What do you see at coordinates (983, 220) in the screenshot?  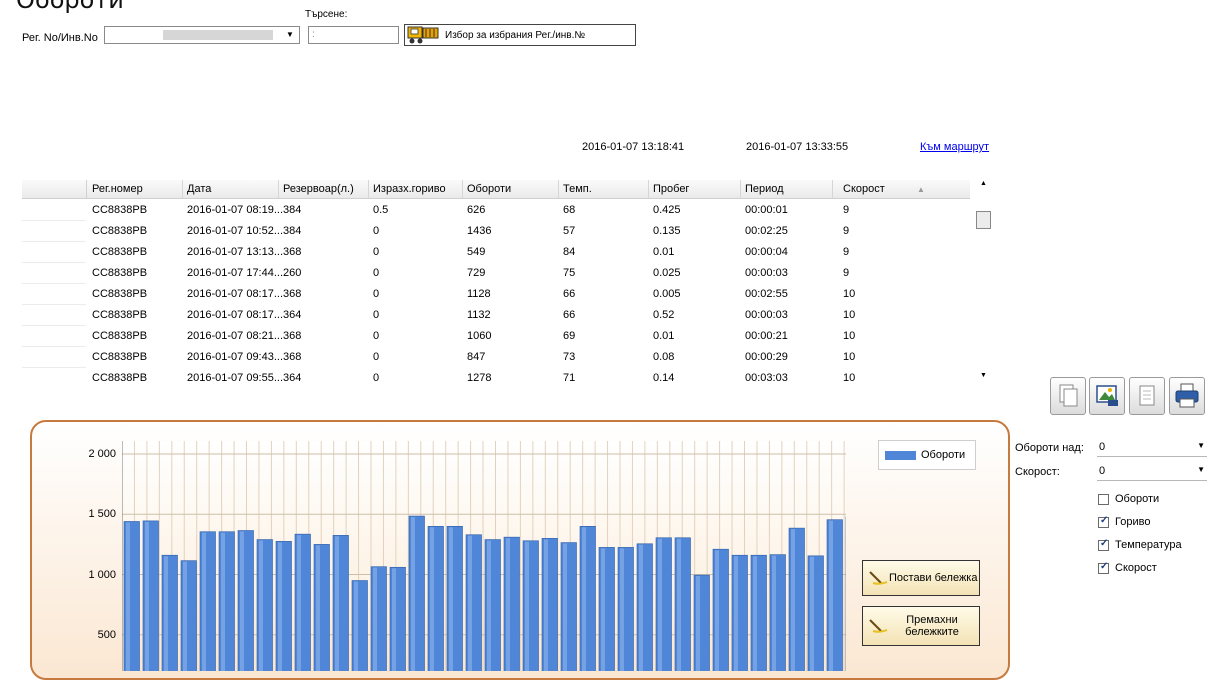 I see `scroll-thumb` at bounding box center [983, 220].